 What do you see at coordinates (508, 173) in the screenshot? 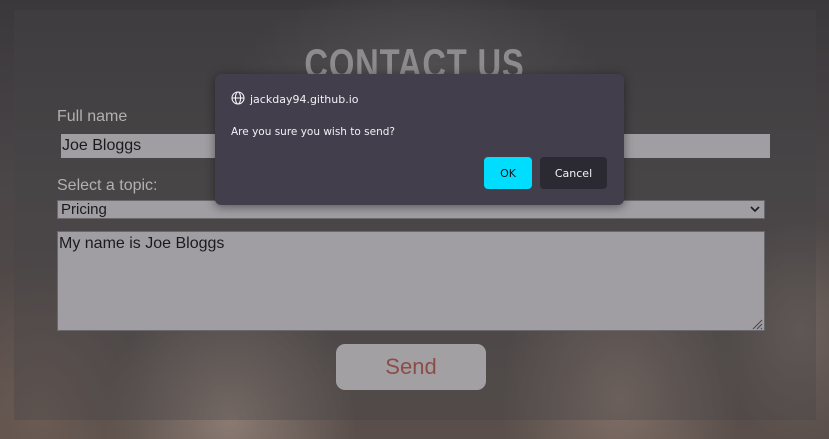
I see `ok-button: OK` at bounding box center [508, 173].